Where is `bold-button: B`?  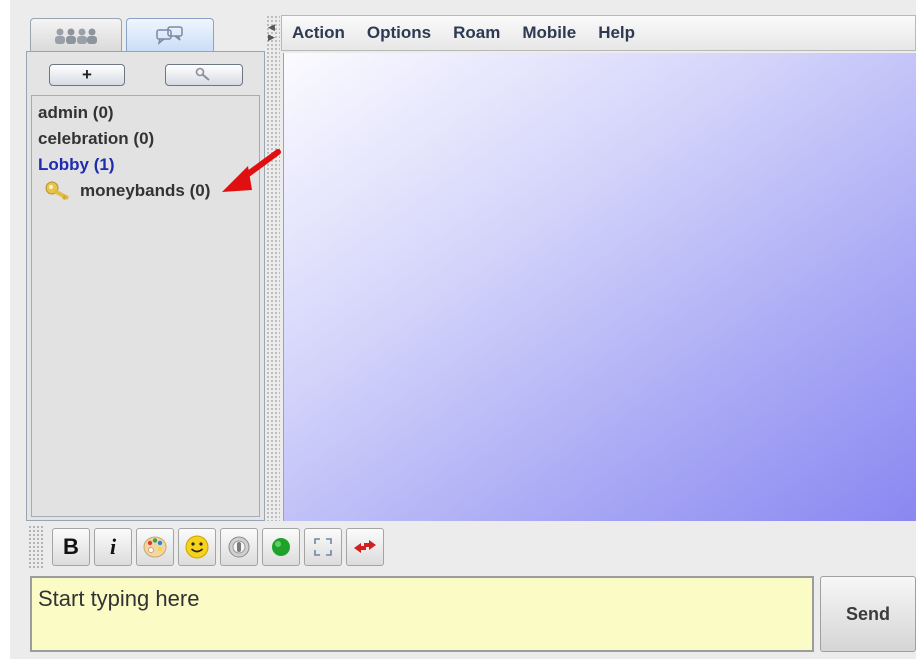
bold-button: B is located at coordinates (71, 547).